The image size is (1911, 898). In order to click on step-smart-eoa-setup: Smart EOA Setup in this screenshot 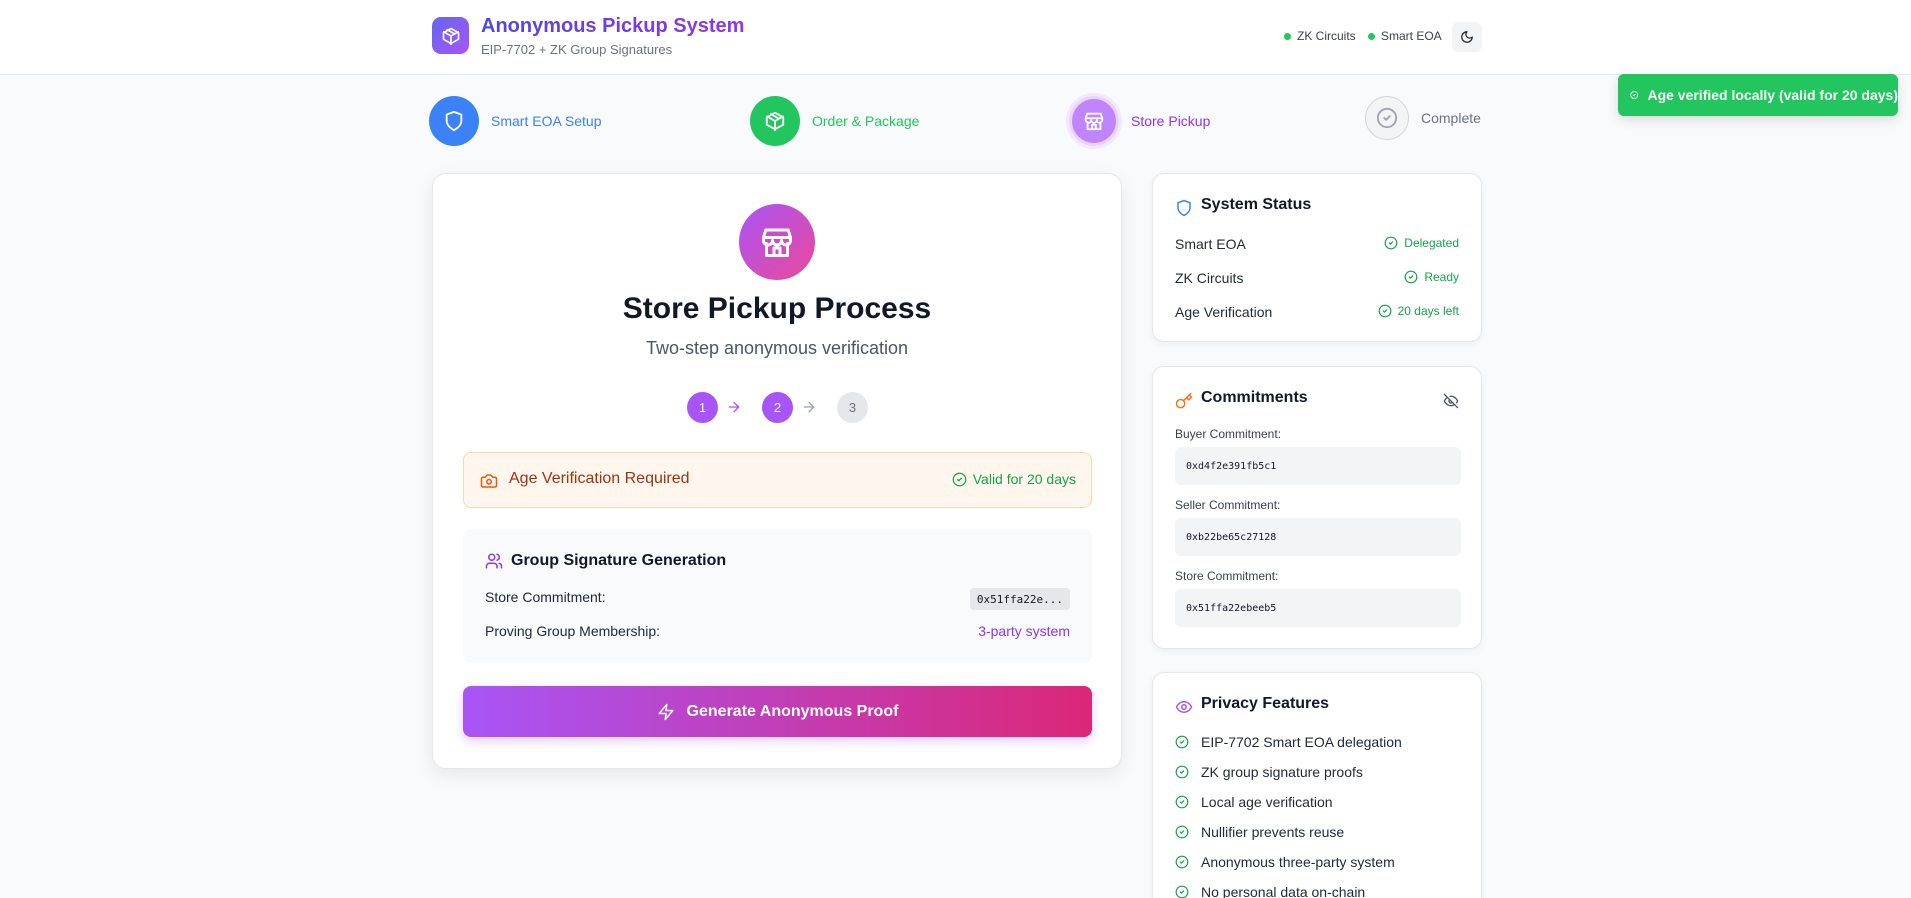, I will do `click(515, 121)`.